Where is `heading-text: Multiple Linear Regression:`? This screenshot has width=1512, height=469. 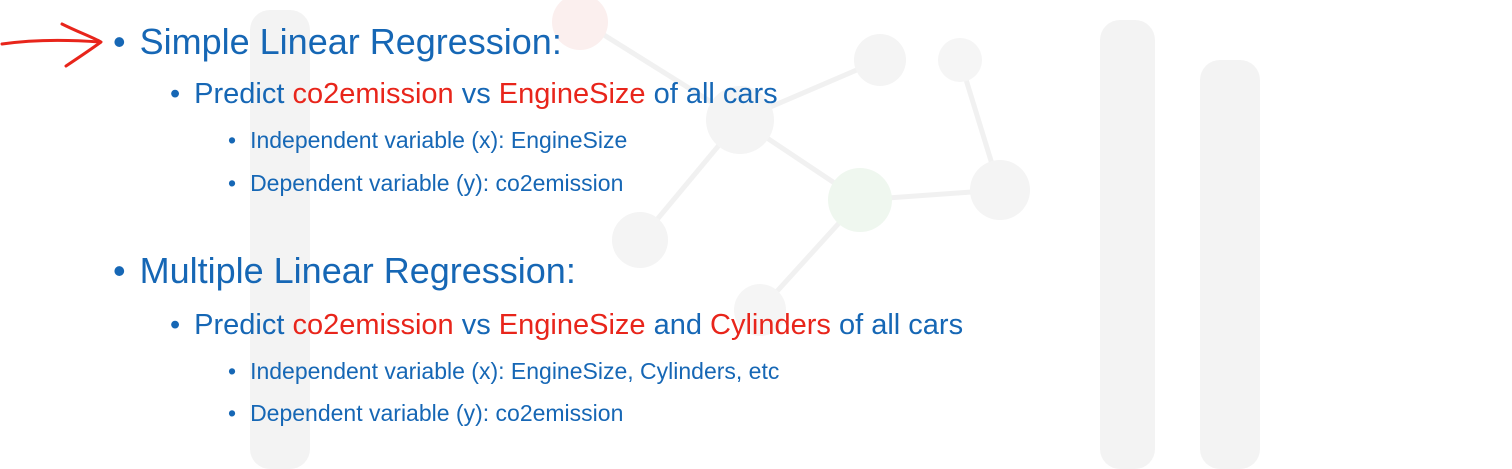
heading-text: Multiple Linear Regression: is located at coordinates (357, 270).